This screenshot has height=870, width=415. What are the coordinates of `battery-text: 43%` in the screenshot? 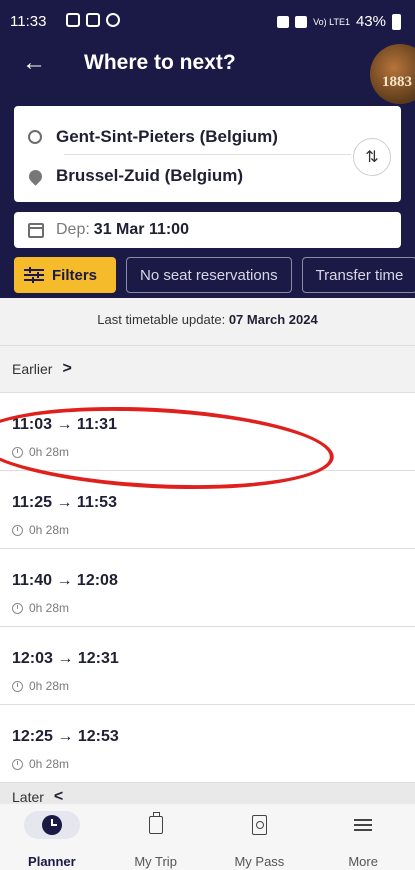 It's located at (370, 21).